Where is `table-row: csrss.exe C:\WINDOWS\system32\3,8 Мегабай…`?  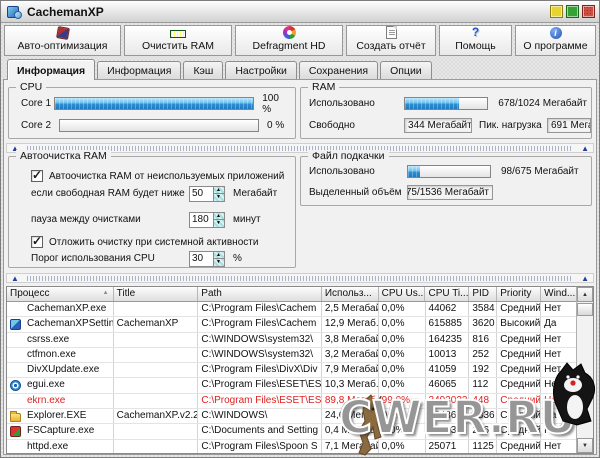
table-row: csrss.exe C:\WINDOWS\system32\3,8 Мегабай… is located at coordinates (291, 340).